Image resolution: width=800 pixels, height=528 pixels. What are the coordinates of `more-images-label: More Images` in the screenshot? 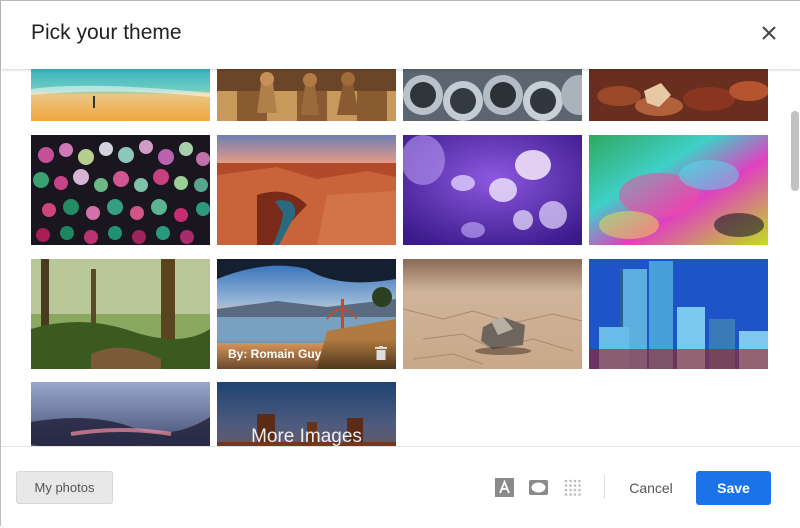 It's located at (306, 436).